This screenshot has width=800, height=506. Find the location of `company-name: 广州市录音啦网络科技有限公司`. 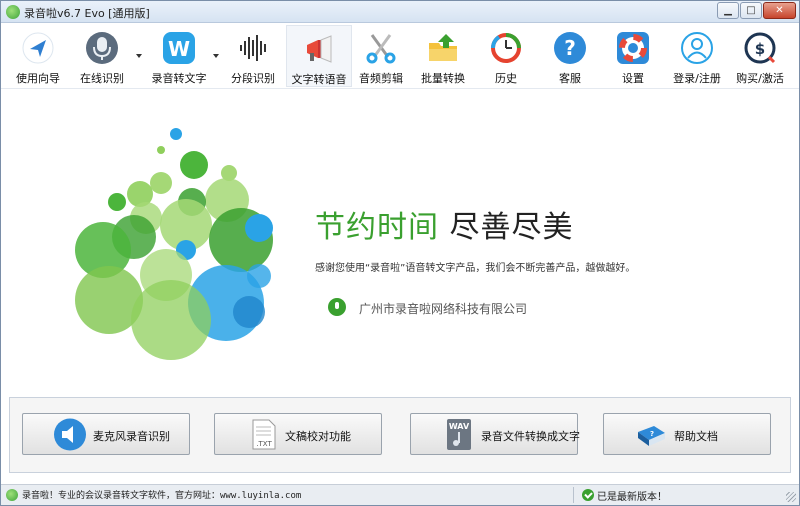

company-name: 广州市录音啦网络科技有限公司 is located at coordinates (443, 309).